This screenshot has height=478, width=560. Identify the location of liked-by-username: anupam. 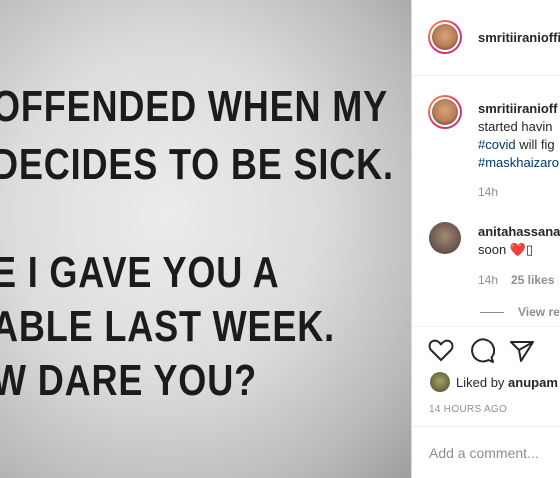
(533, 382).